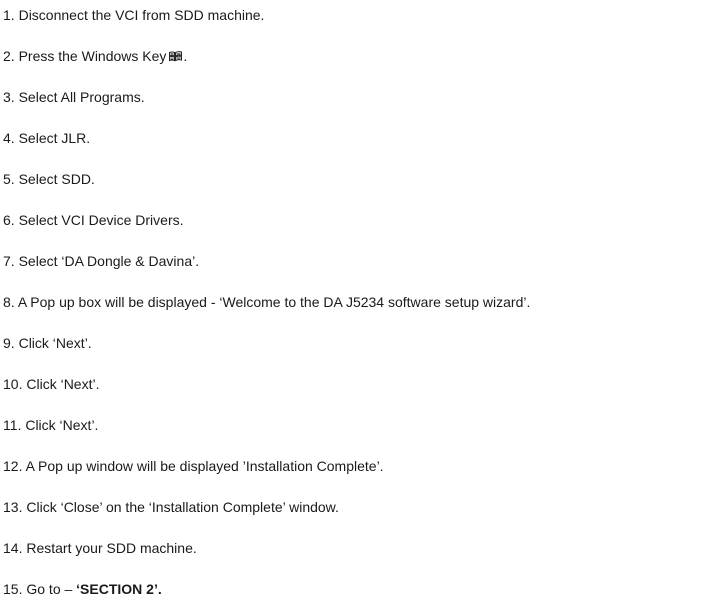  I want to click on step-4: 4. Select JLR., so click(47, 138).